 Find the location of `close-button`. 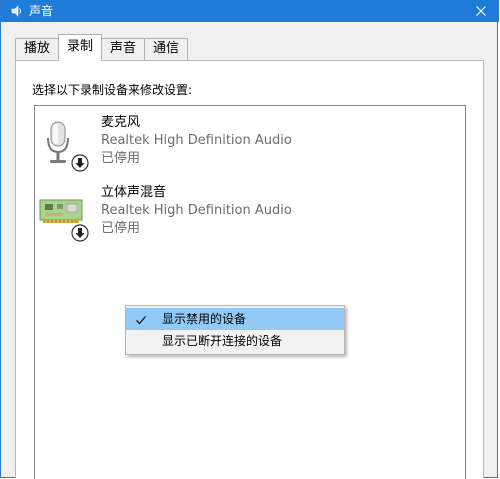

close-button is located at coordinates (481, 11).